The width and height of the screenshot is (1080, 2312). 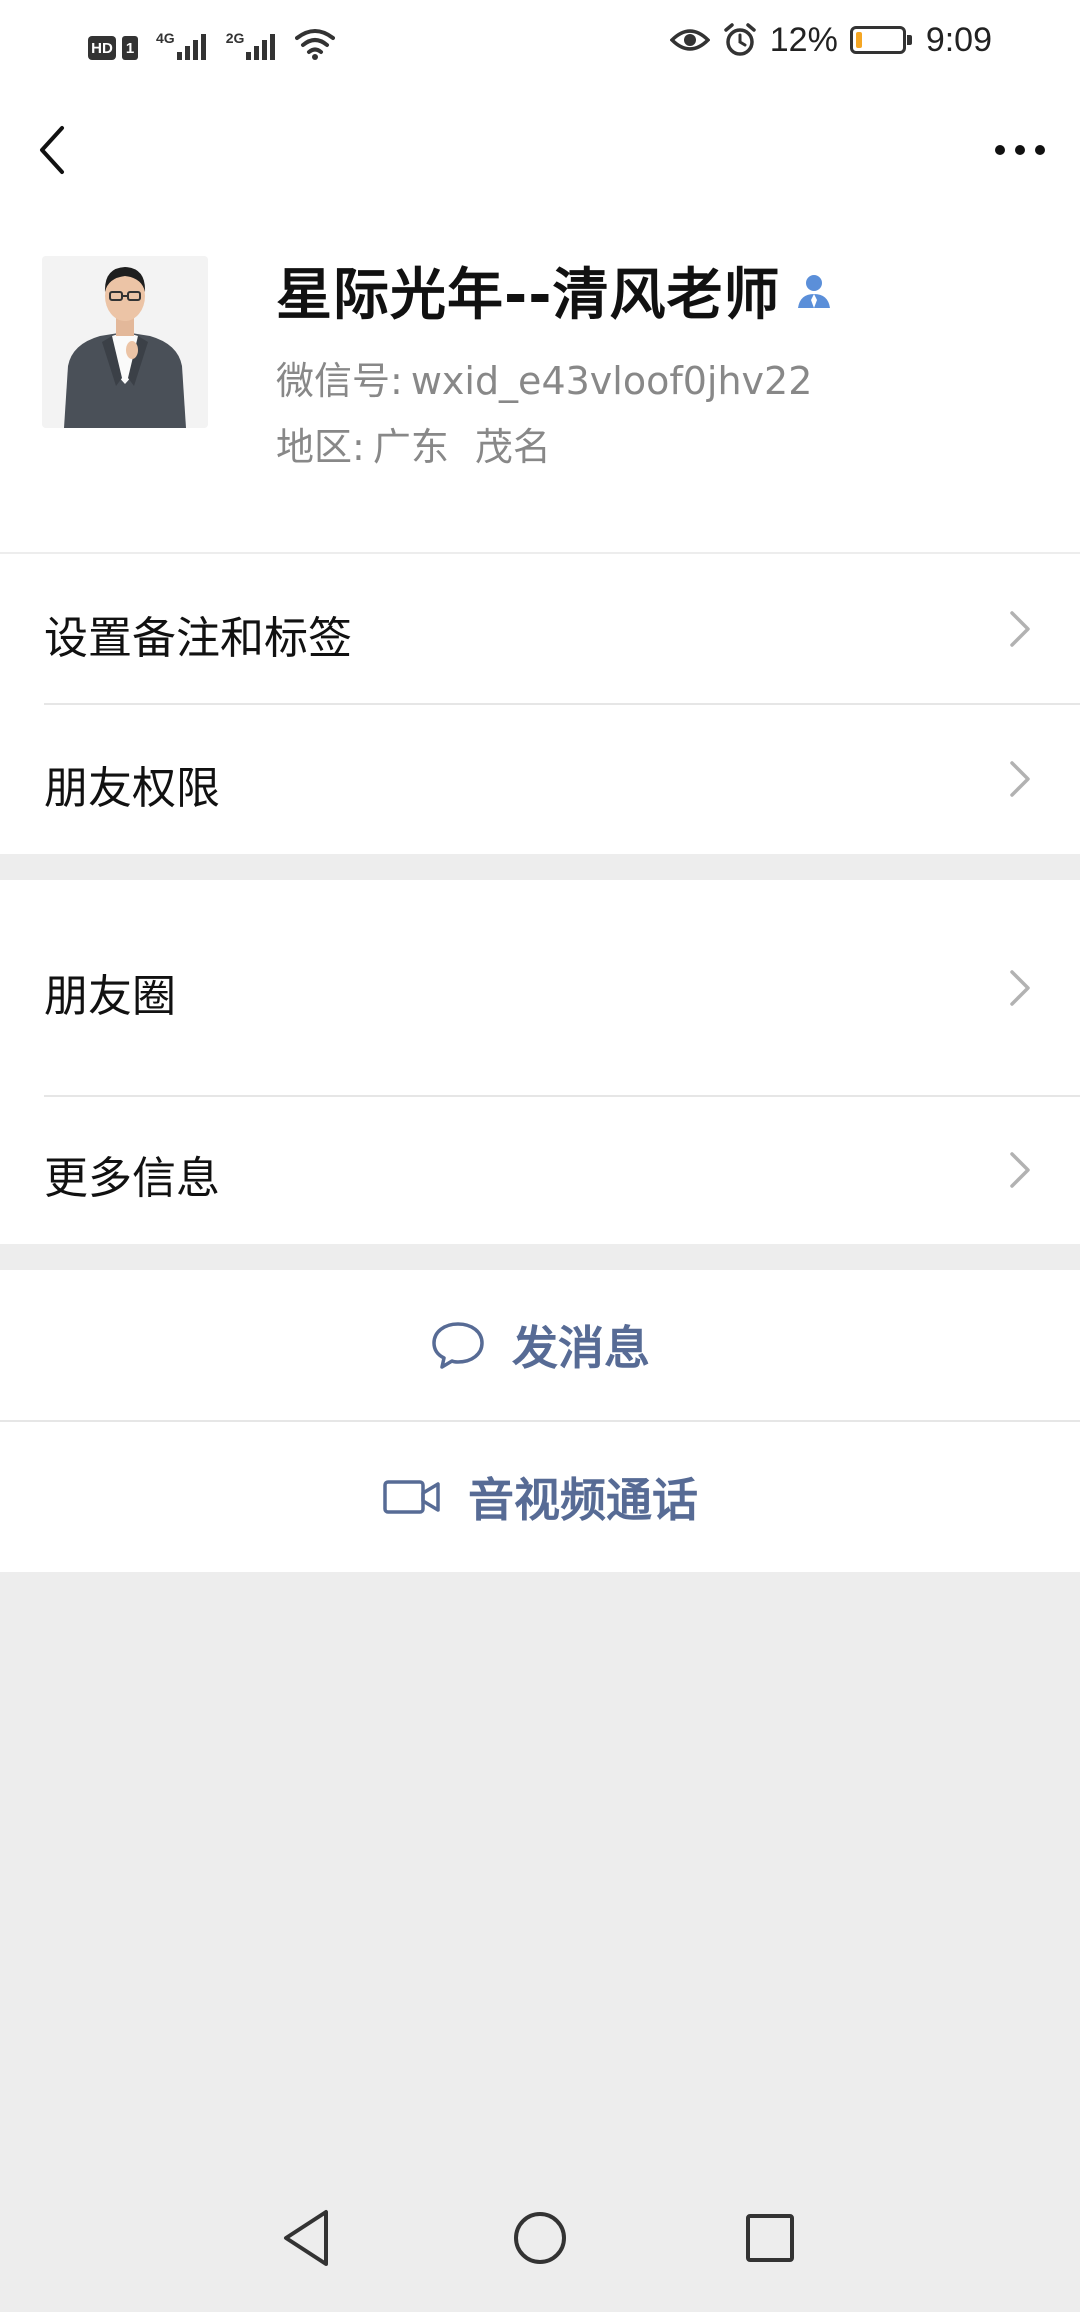 I want to click on remark-tags-cell: 设置备注和标签, so click(x=540, y=629).